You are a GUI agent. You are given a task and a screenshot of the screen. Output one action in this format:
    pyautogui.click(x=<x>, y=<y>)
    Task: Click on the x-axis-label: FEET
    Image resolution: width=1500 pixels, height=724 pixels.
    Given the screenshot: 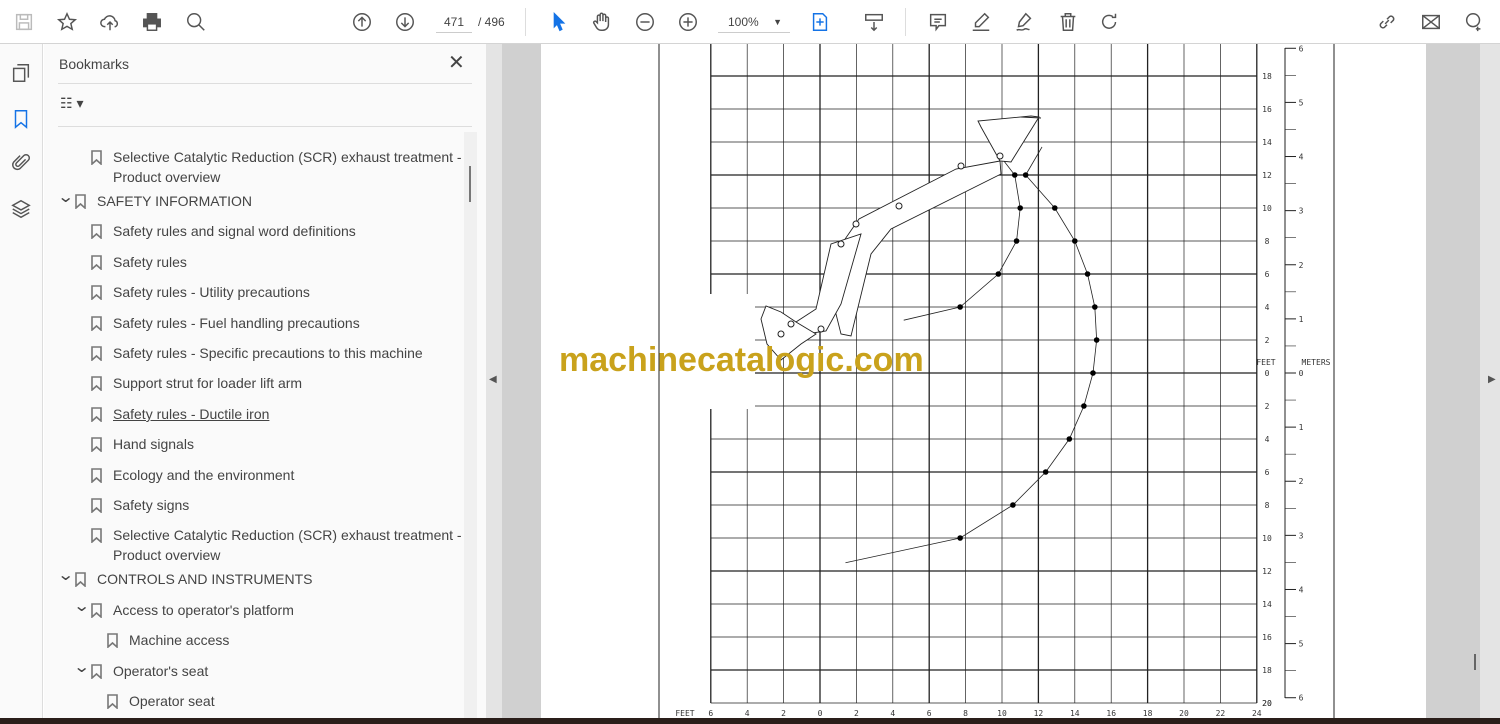 What is the action you would take?
    pyautogui.click(x=684, y=713)
    